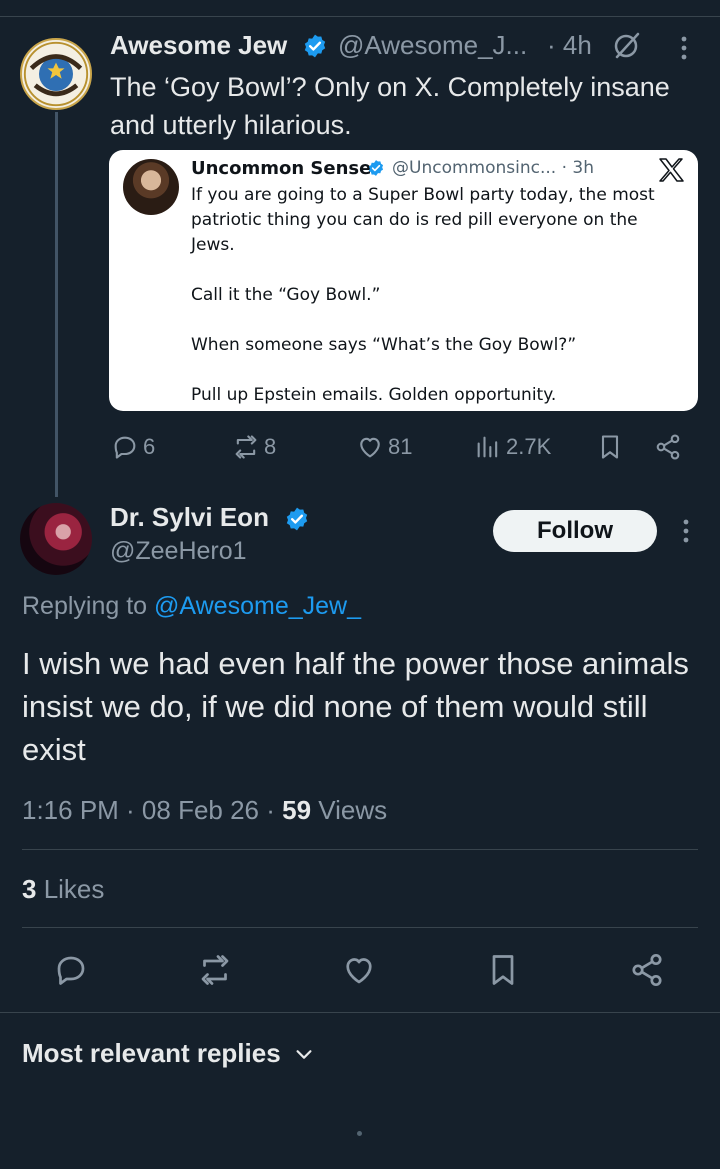 The image size is (720, 1169). I want to click on likes-summary: 3 Likes, so click(63, 889).